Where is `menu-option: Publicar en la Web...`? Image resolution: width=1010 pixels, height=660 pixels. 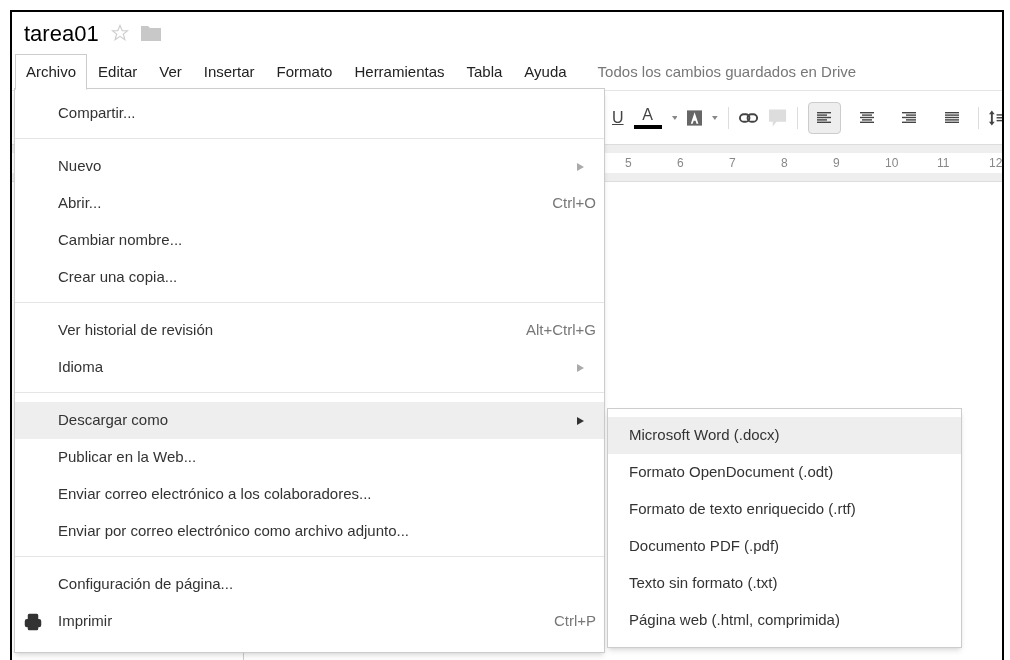 menu-option: Publicar en la Web... is located at coordinates (309, 457).